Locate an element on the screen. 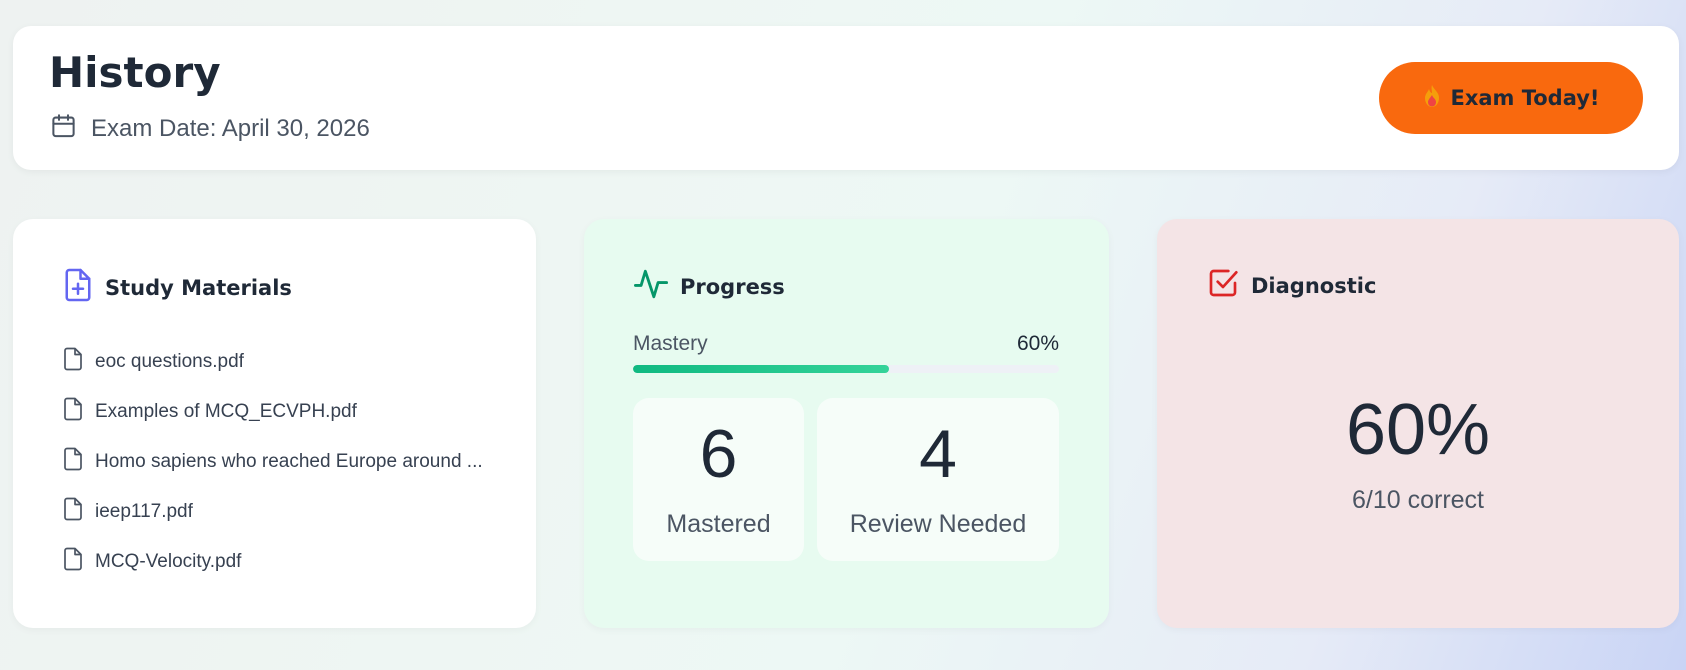  mastery-progress-bar is located at coordinates (846, 369).